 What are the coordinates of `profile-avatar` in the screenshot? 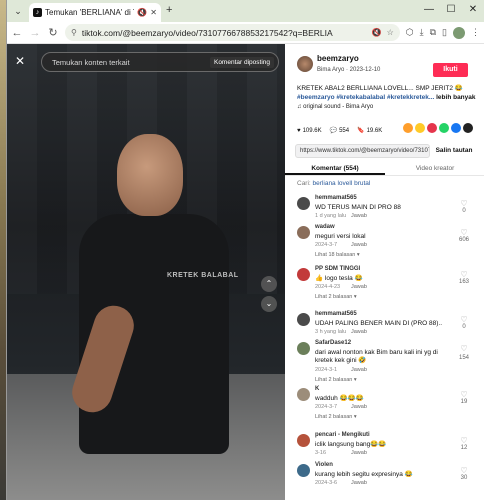 It's located at (459, 32).